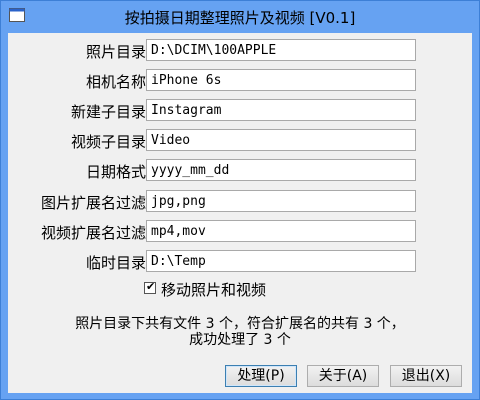 This screenshot has height=400, width=480. What do you see at coordinates (115, 52) in the screenshot?
I see `photo-dir-label: 照片目录` at bounding box center [115, 52].